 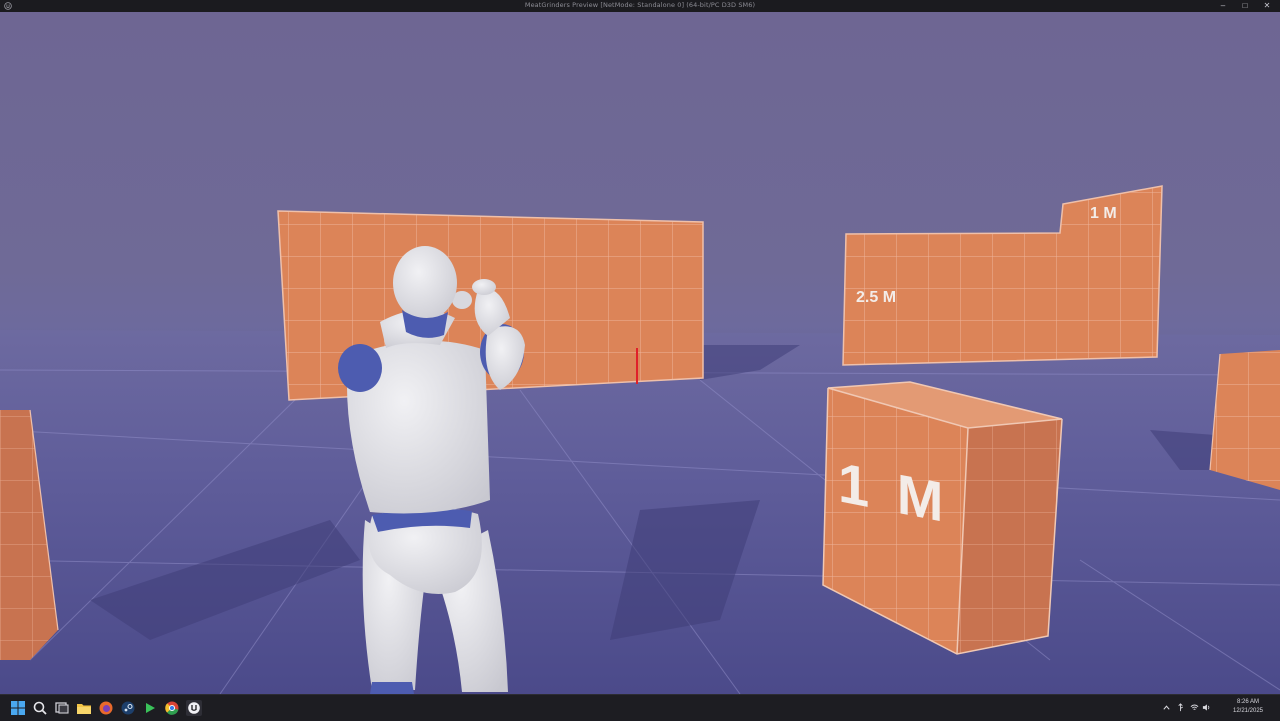 What do you see at coordinates (1194, 707) in the screenshot?
I see `wifi-icon` at bounding box center [1194, 707].